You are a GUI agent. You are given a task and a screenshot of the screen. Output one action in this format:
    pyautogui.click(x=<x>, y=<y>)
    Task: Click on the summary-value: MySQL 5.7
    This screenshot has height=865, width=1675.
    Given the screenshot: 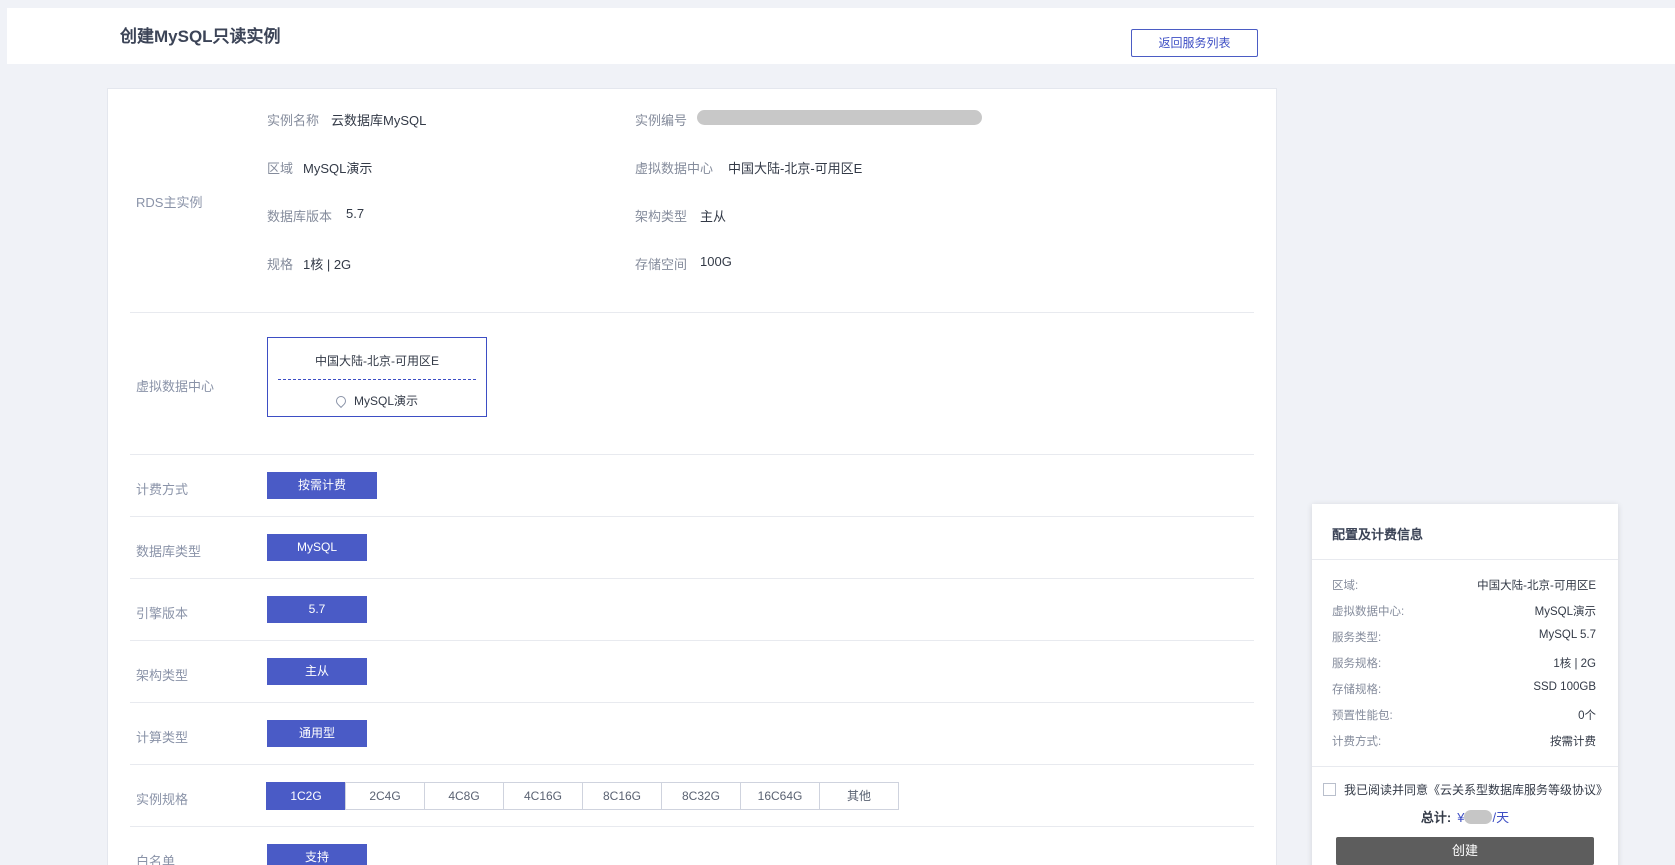 What is the action you would take?
    pyautogui.click(x=1567, y=635)
    